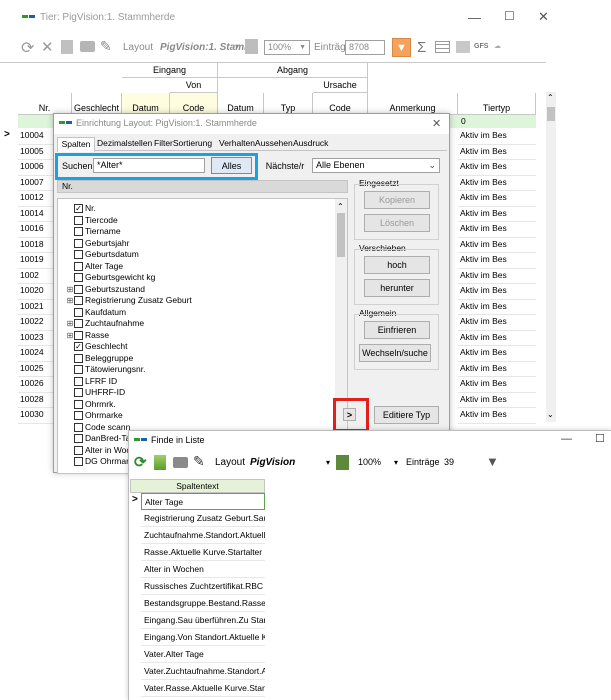 The width and height of the screenshot is (611, 700). I want to click on tree-item: LFRF ID, so click(201, 382).